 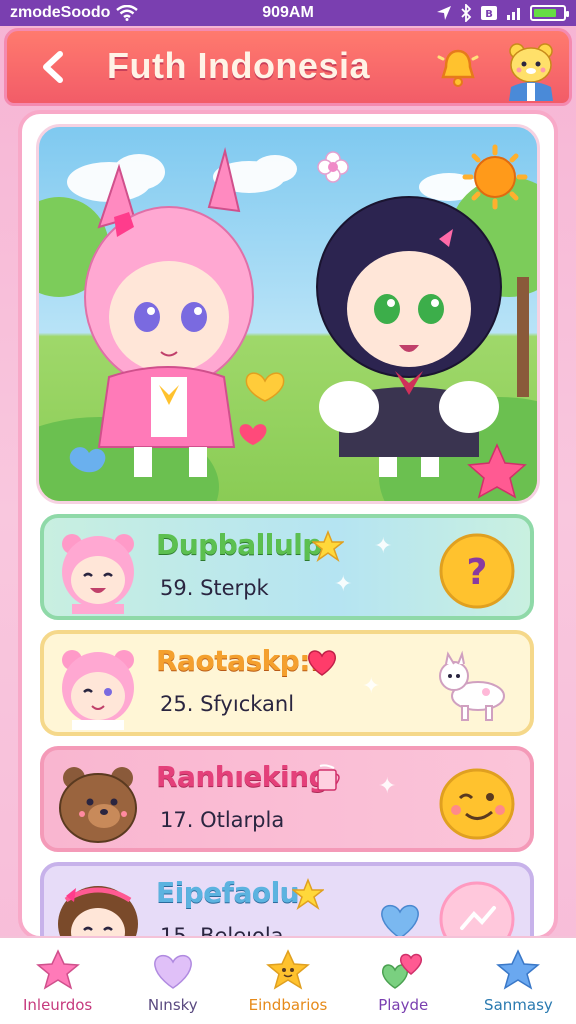 What do you see at coordinates (242, 776) in the screenshot?
I see `card-title: Ranhıeking` at bounding box center [242, 776].